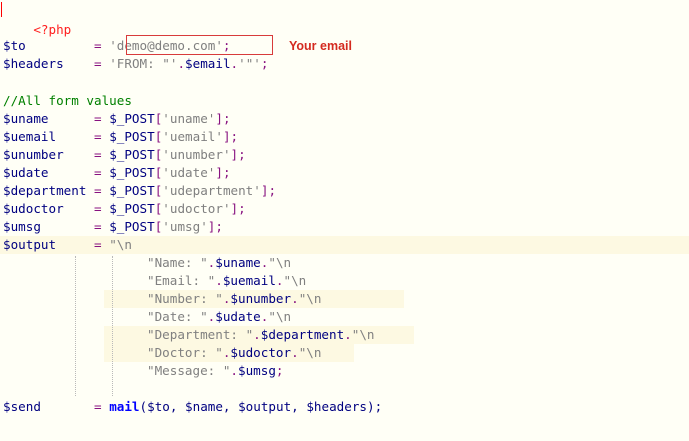 Image resolution: width=689 pixels, height=441 pixels. Describe the element at coordinates (124, 154) in the screenshot. I see `code-line-post: $unumber = $_POST['unumber'];` at that location.